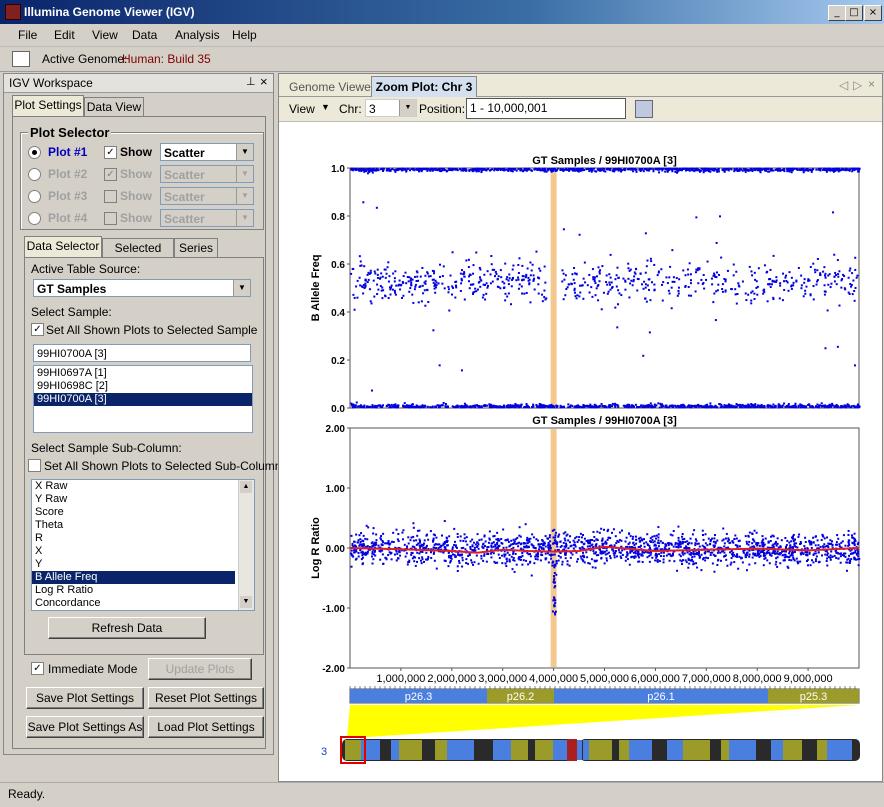 The height and width of the screenshot is (807, 884). I want to click on plot-show-checkbox-1: ✓, so click(110, 152).